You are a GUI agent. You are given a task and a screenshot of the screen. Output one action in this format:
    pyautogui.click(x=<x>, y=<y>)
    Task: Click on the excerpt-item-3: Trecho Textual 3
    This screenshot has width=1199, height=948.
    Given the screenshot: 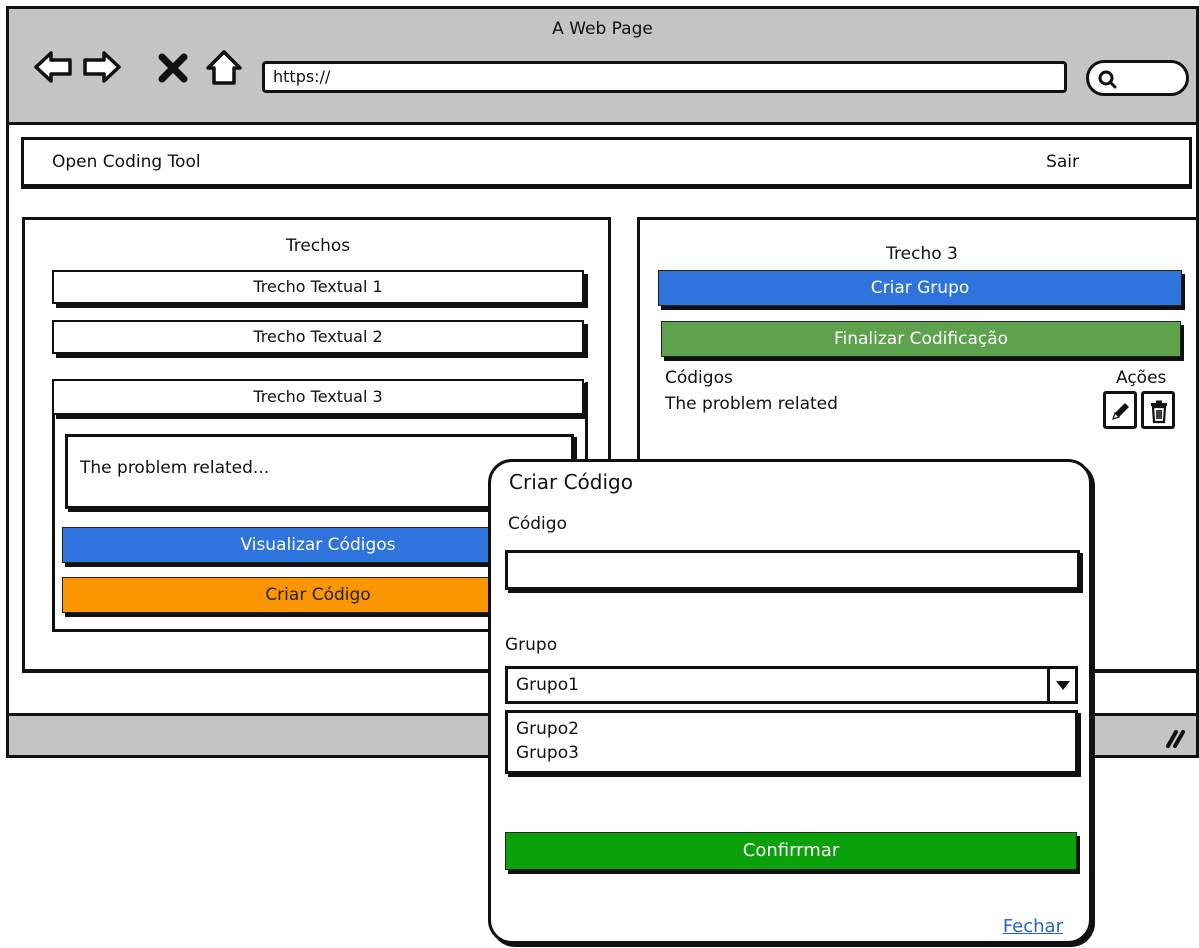 What is the action you would take?
    pyautogui.click(x=318, y=397)
    